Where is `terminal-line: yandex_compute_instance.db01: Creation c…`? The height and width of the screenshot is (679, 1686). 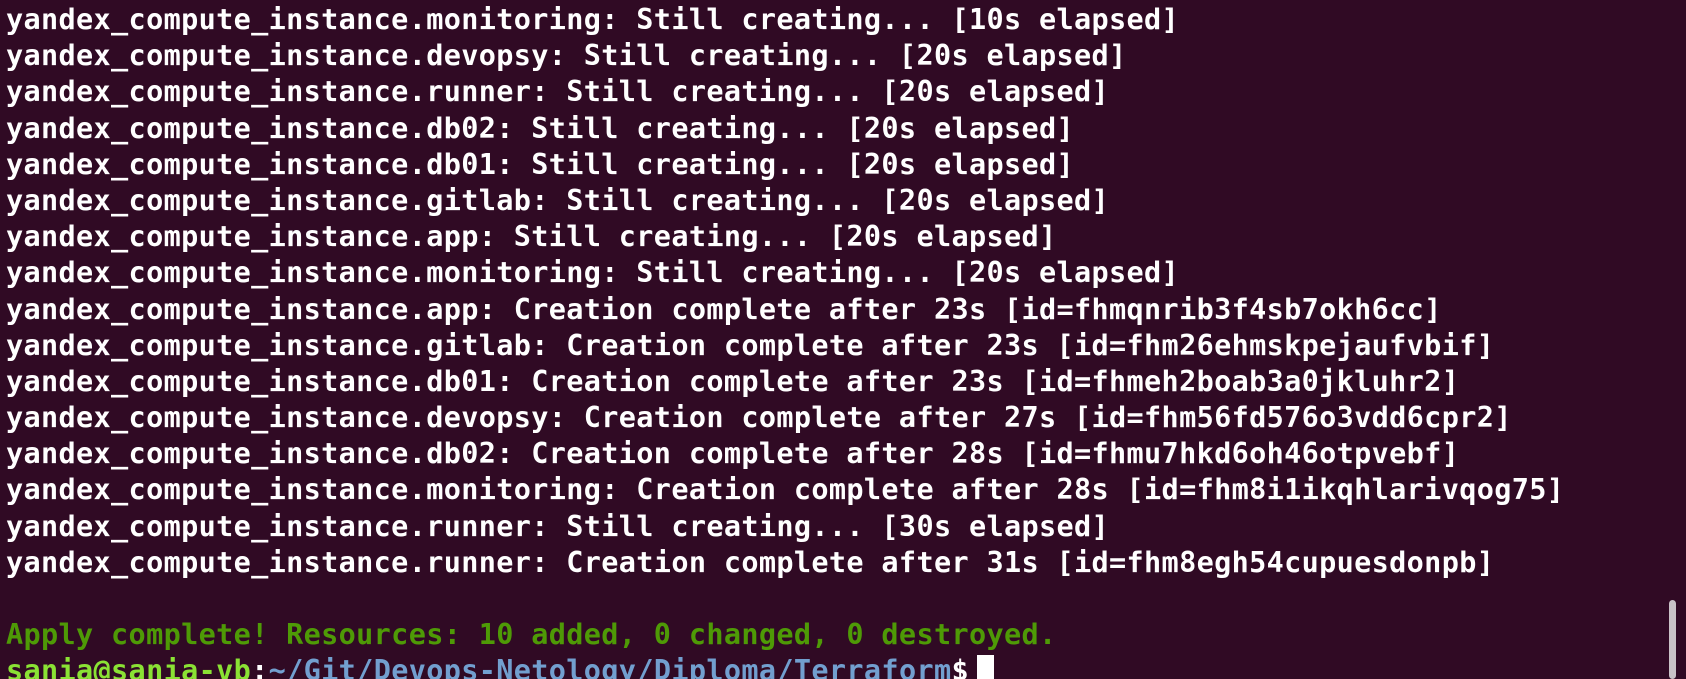 terminal-line: yandex_compute_instance.db01: Creation c… is located at coordinates (733, 381).